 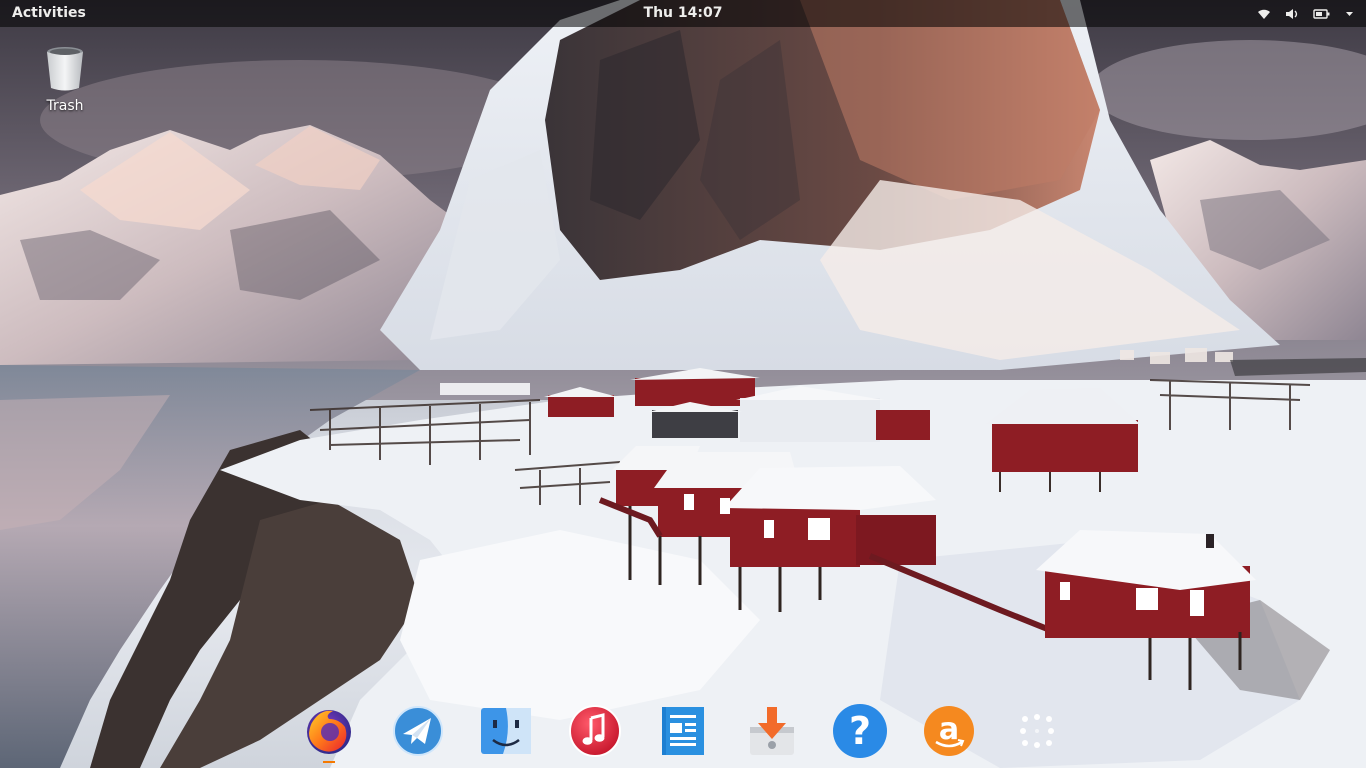 I want to click on volume-icon, so click(x=1292, y=14).